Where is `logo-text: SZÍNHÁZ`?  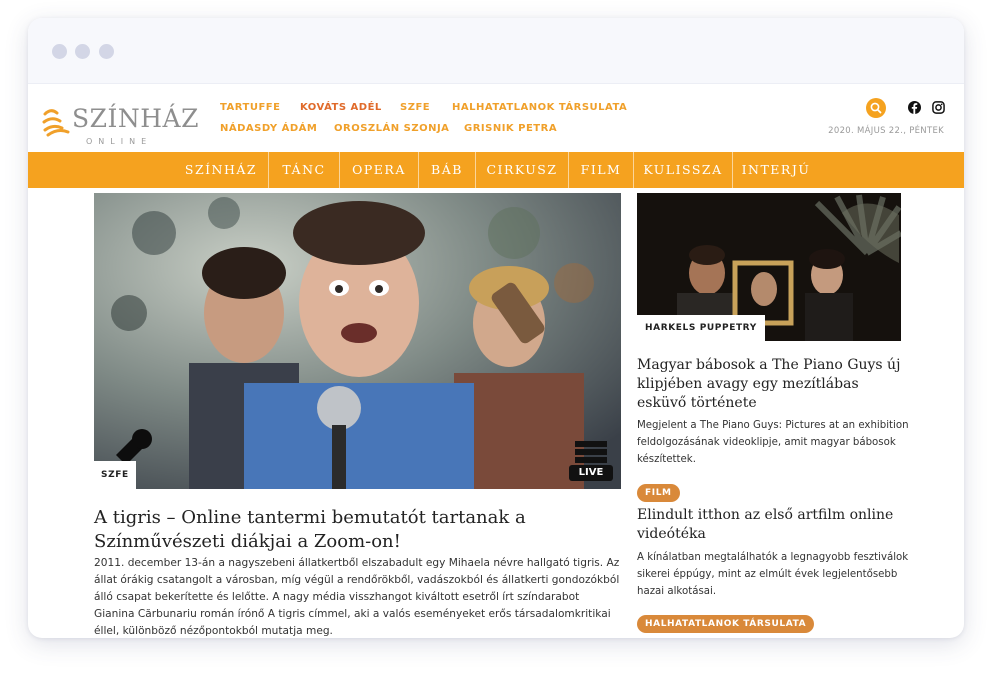 logo-text: SZÍNHÁZ is located at coordinates (135, 118).